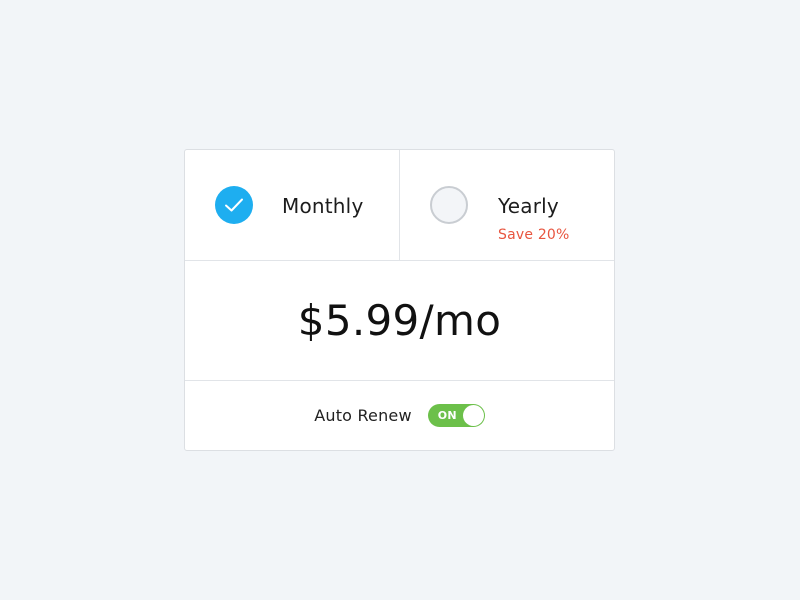 Image resolution: width=800 pixels, height=600 pixels. Describe the element at coordinates (528, 206) in the screenshot. I see `yearly-label: Yearly` at that location.